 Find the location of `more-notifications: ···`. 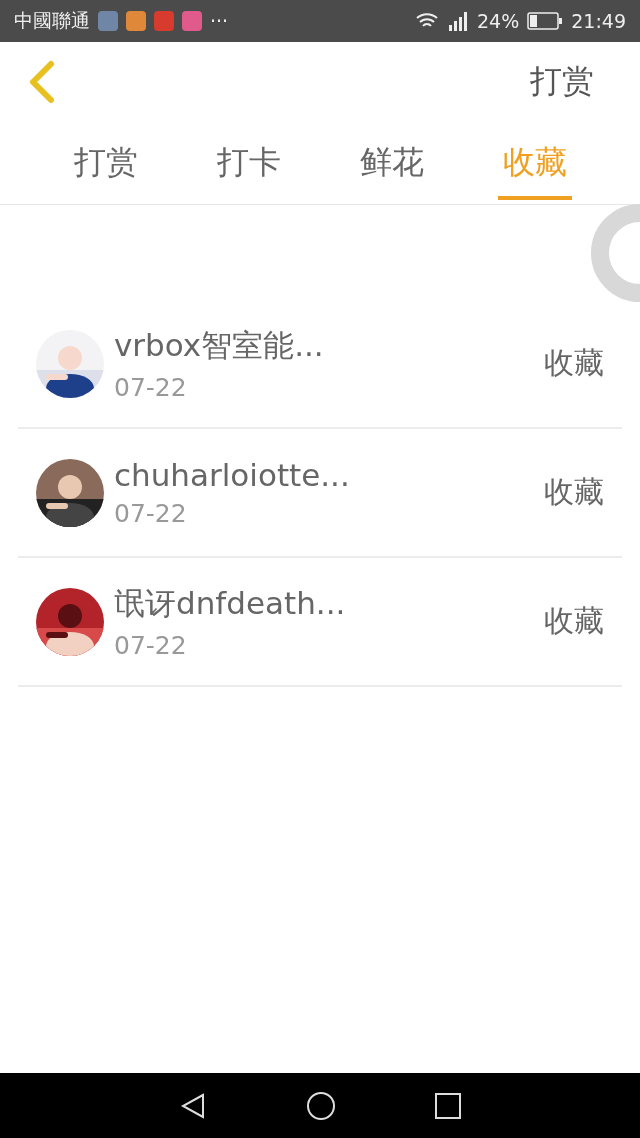

more-notifications: ··· is located at coordinates (219, 21).